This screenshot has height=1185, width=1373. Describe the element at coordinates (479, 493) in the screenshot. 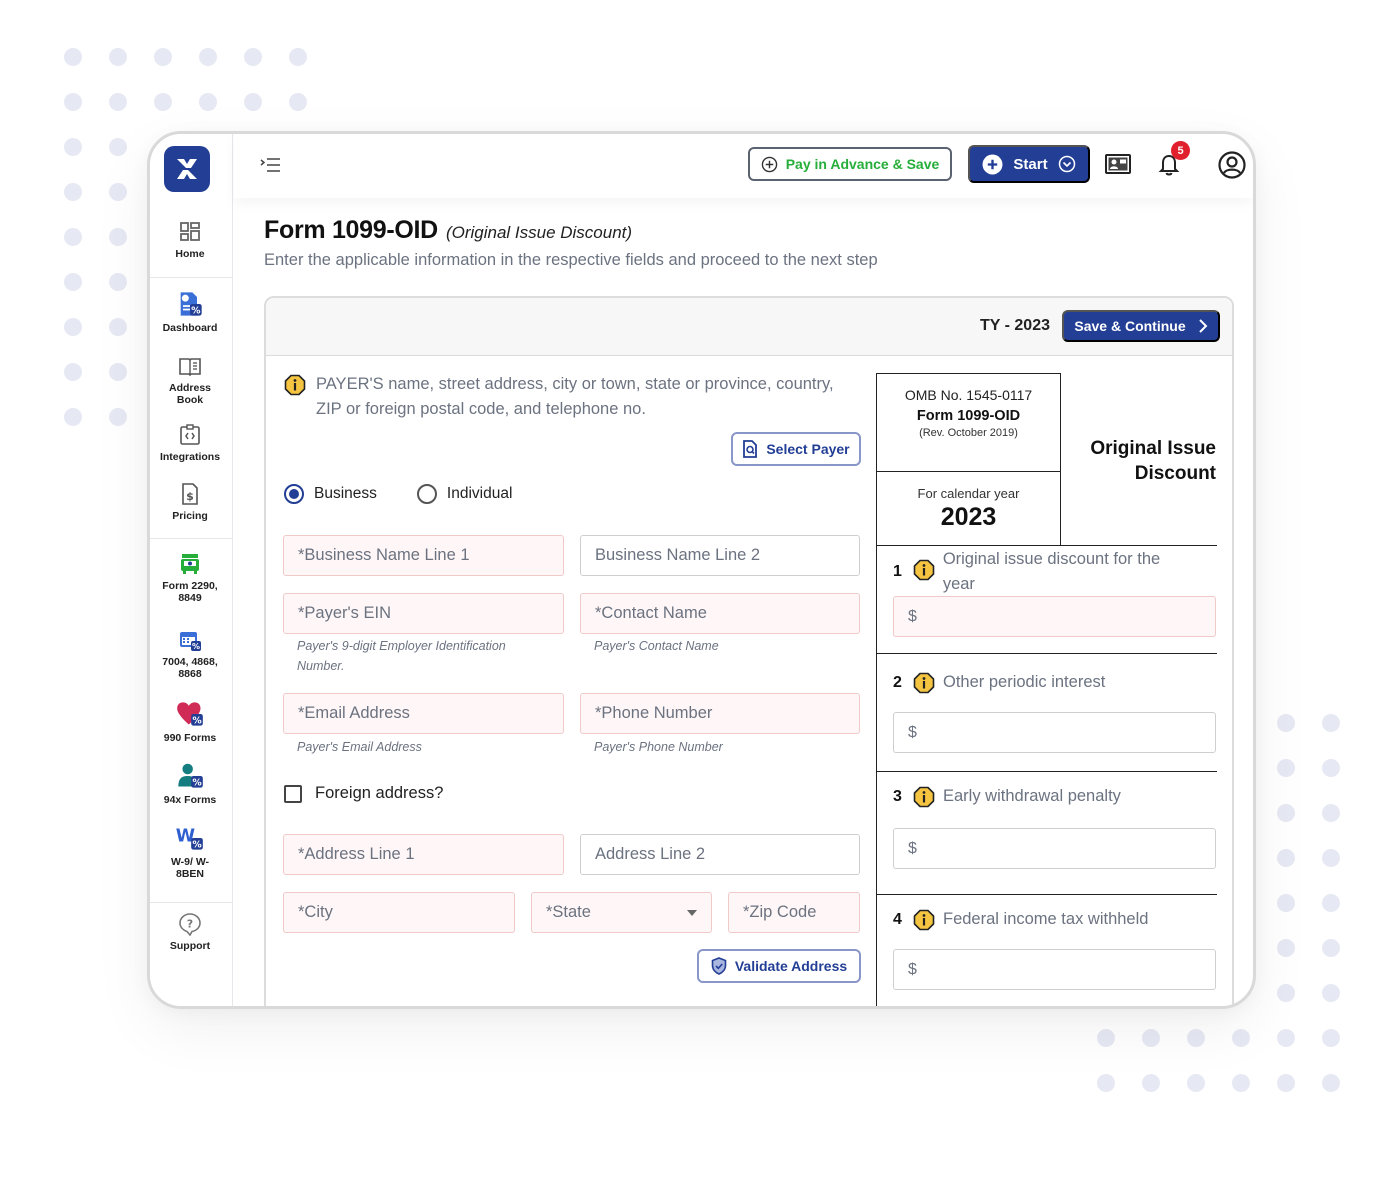

I see `radio-label: Individual` at that location.